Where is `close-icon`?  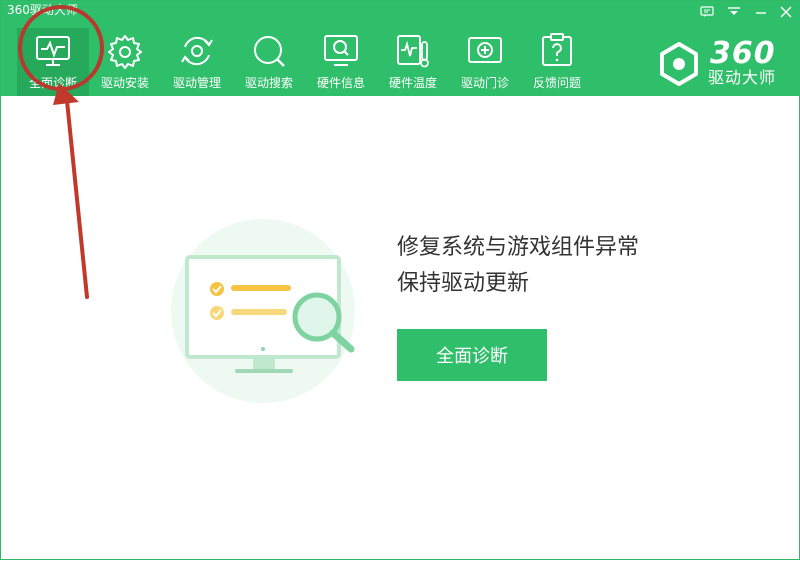
close-icon is located at coordinates (786, 12).